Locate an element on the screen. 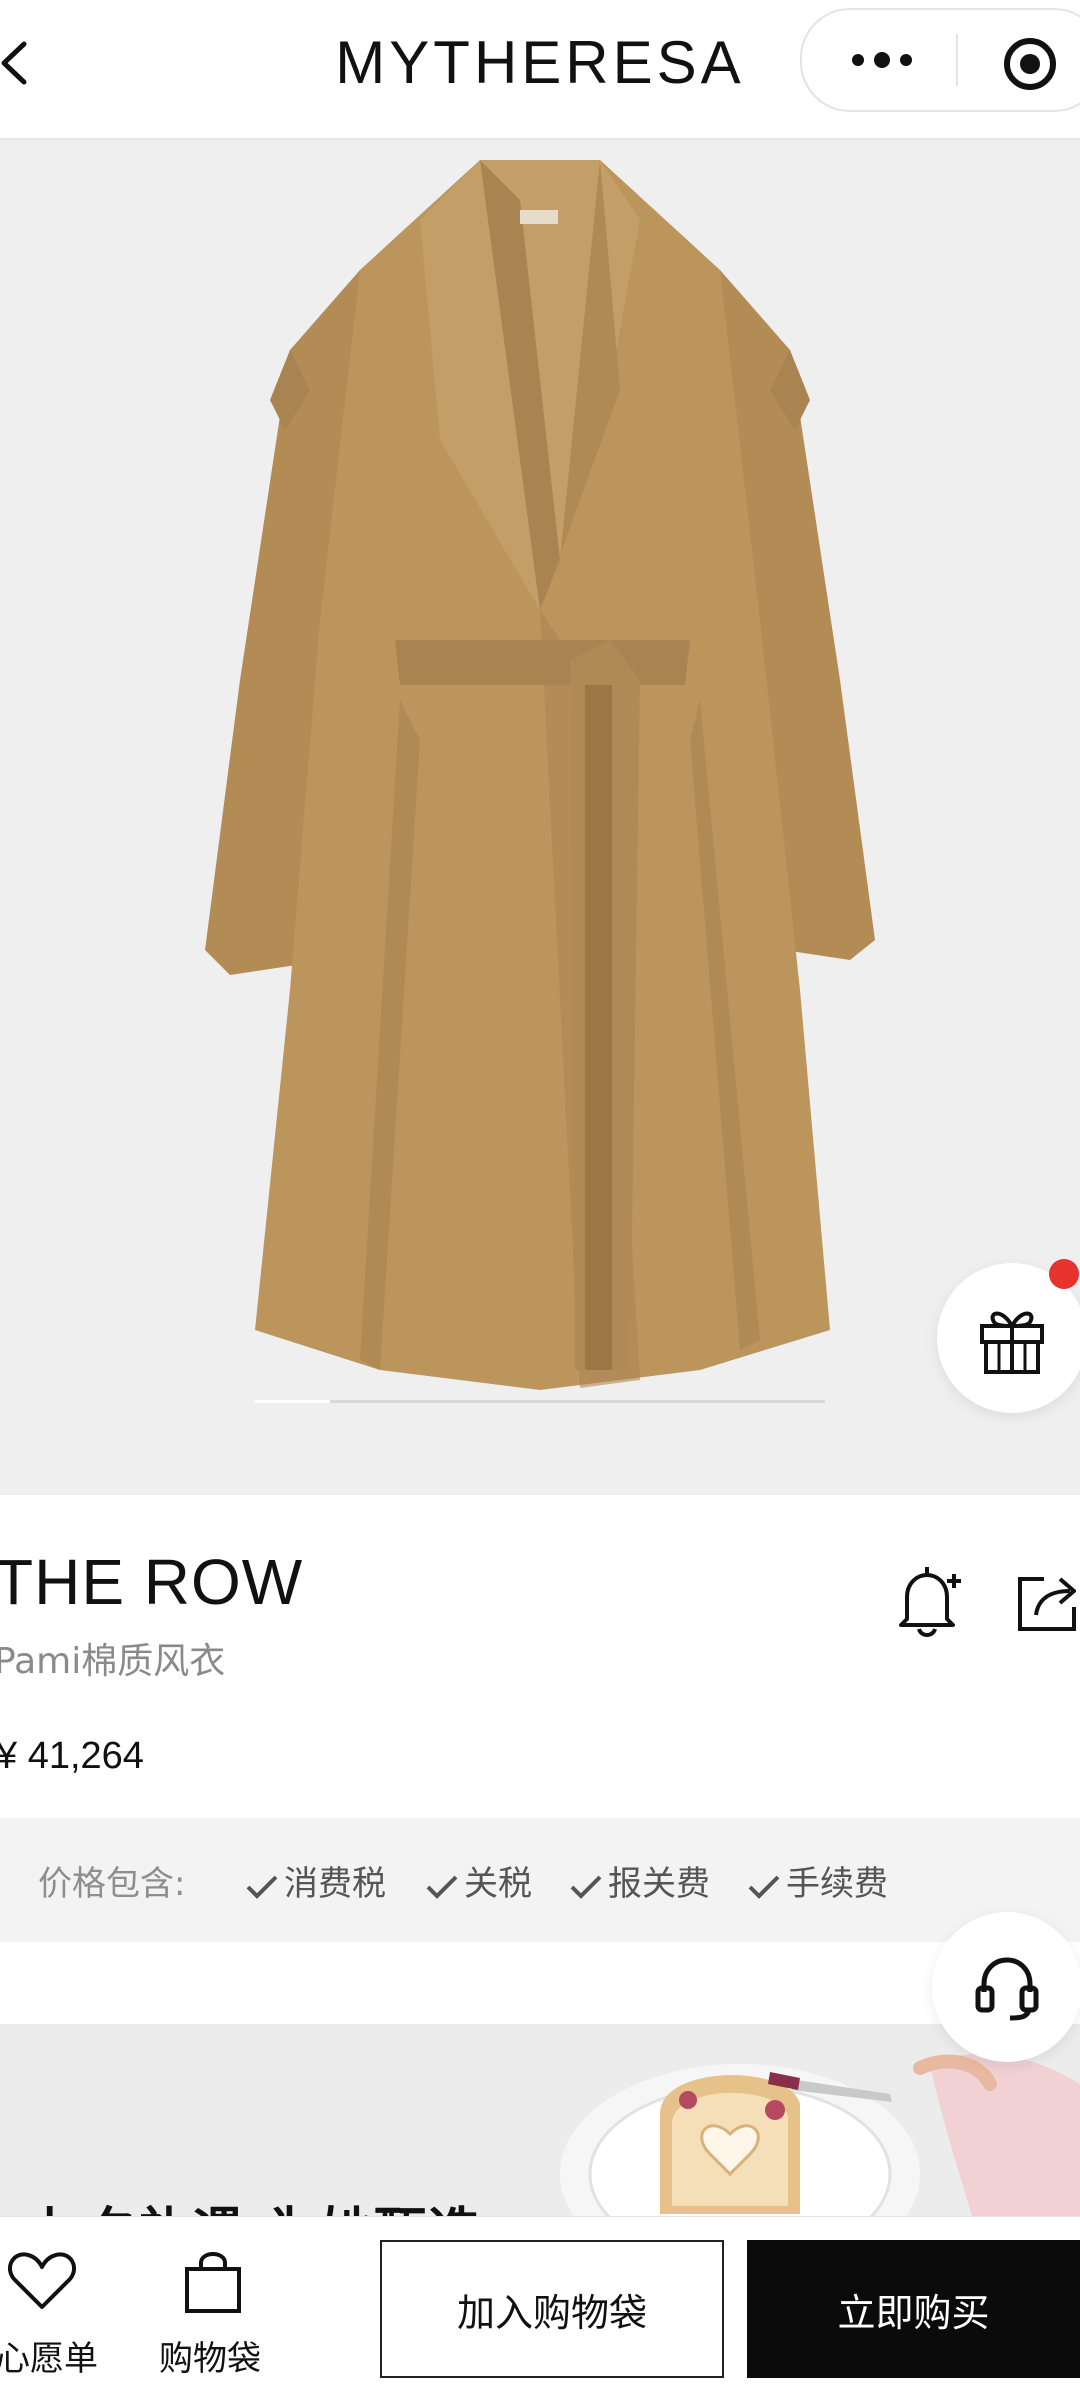 The width and height of the screenshot is (1080, 2405). price-includes-bar: 价格包含: 消费税 关税 报关费 手续费 is located at coordinates (540, 1880).